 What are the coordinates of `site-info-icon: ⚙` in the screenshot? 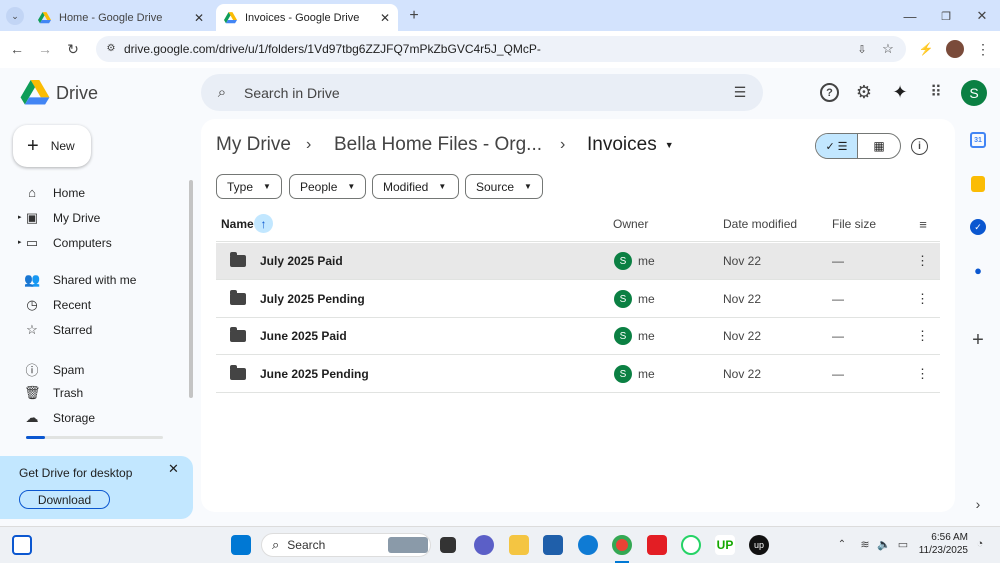 It's located at (111, 48).